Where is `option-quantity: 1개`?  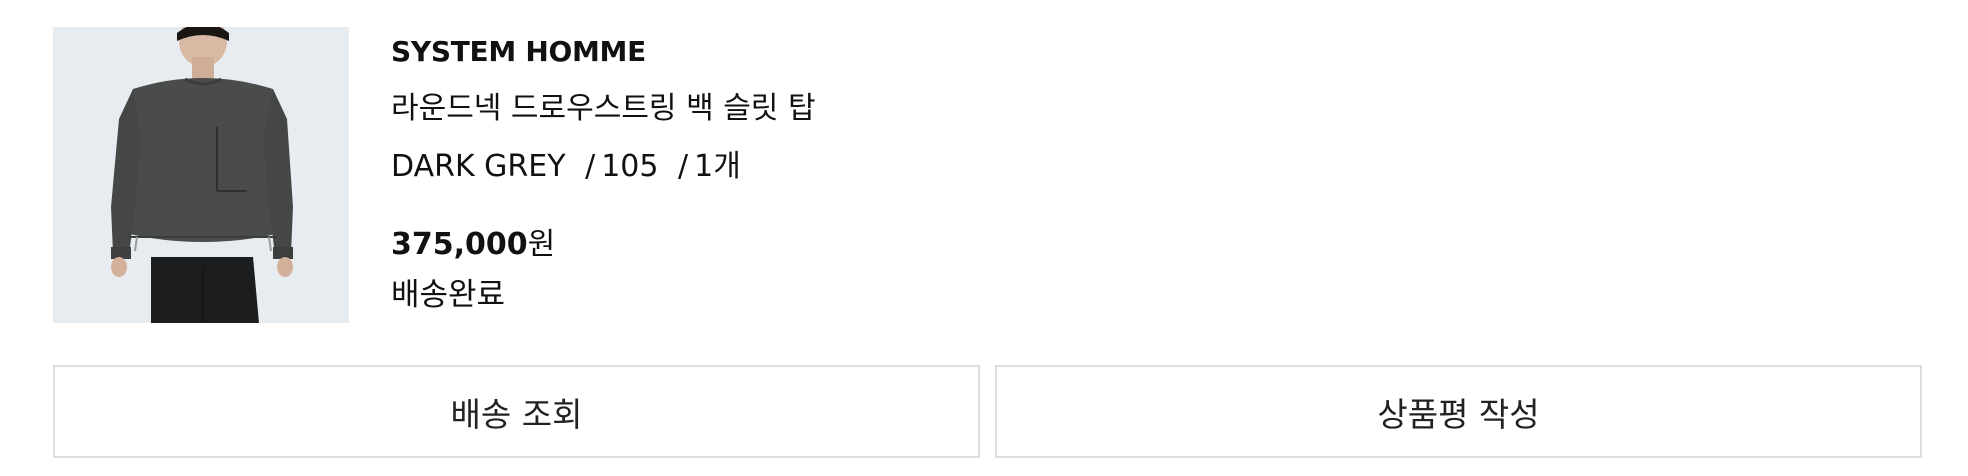
option-quantity: 1개 is located at coordinates (717, 166).